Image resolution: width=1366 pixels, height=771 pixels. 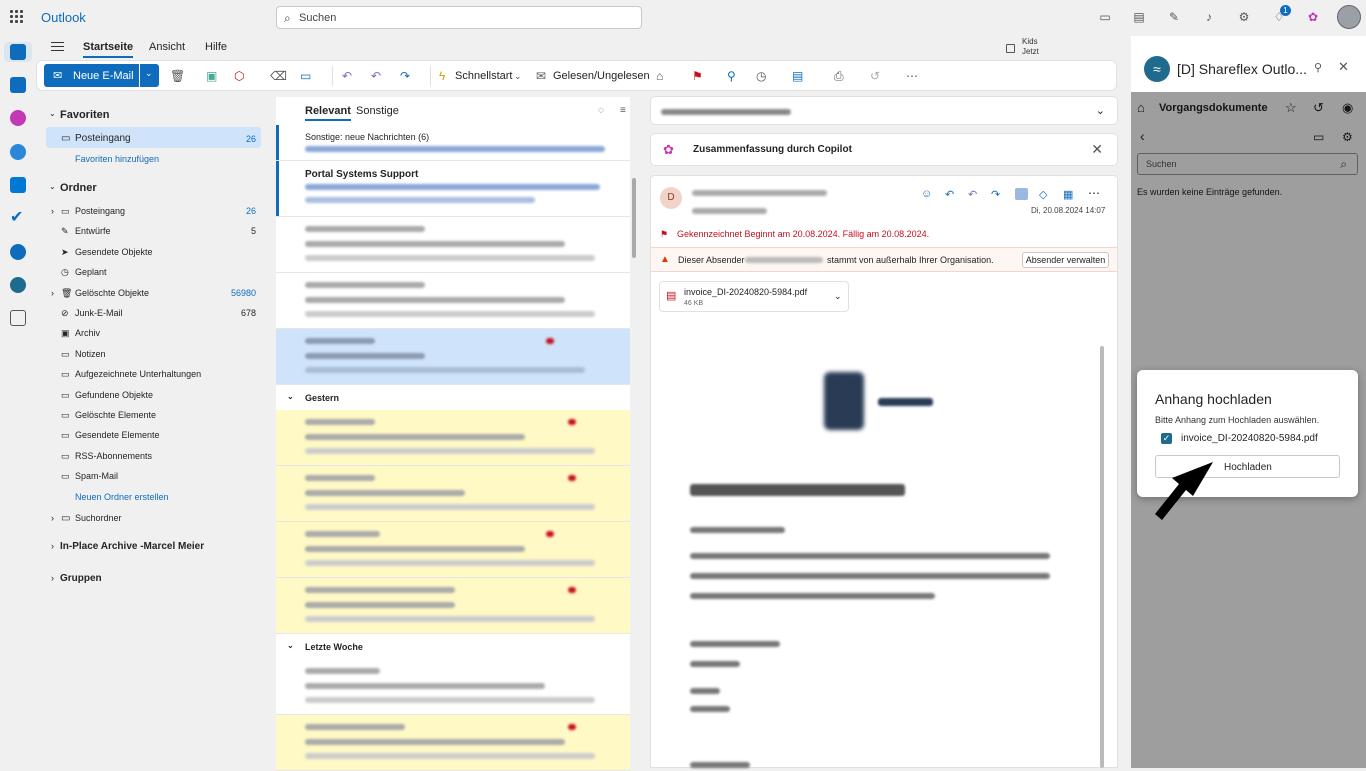 I want to click on teams-icon: ▤, so click(x=1139, y=17).